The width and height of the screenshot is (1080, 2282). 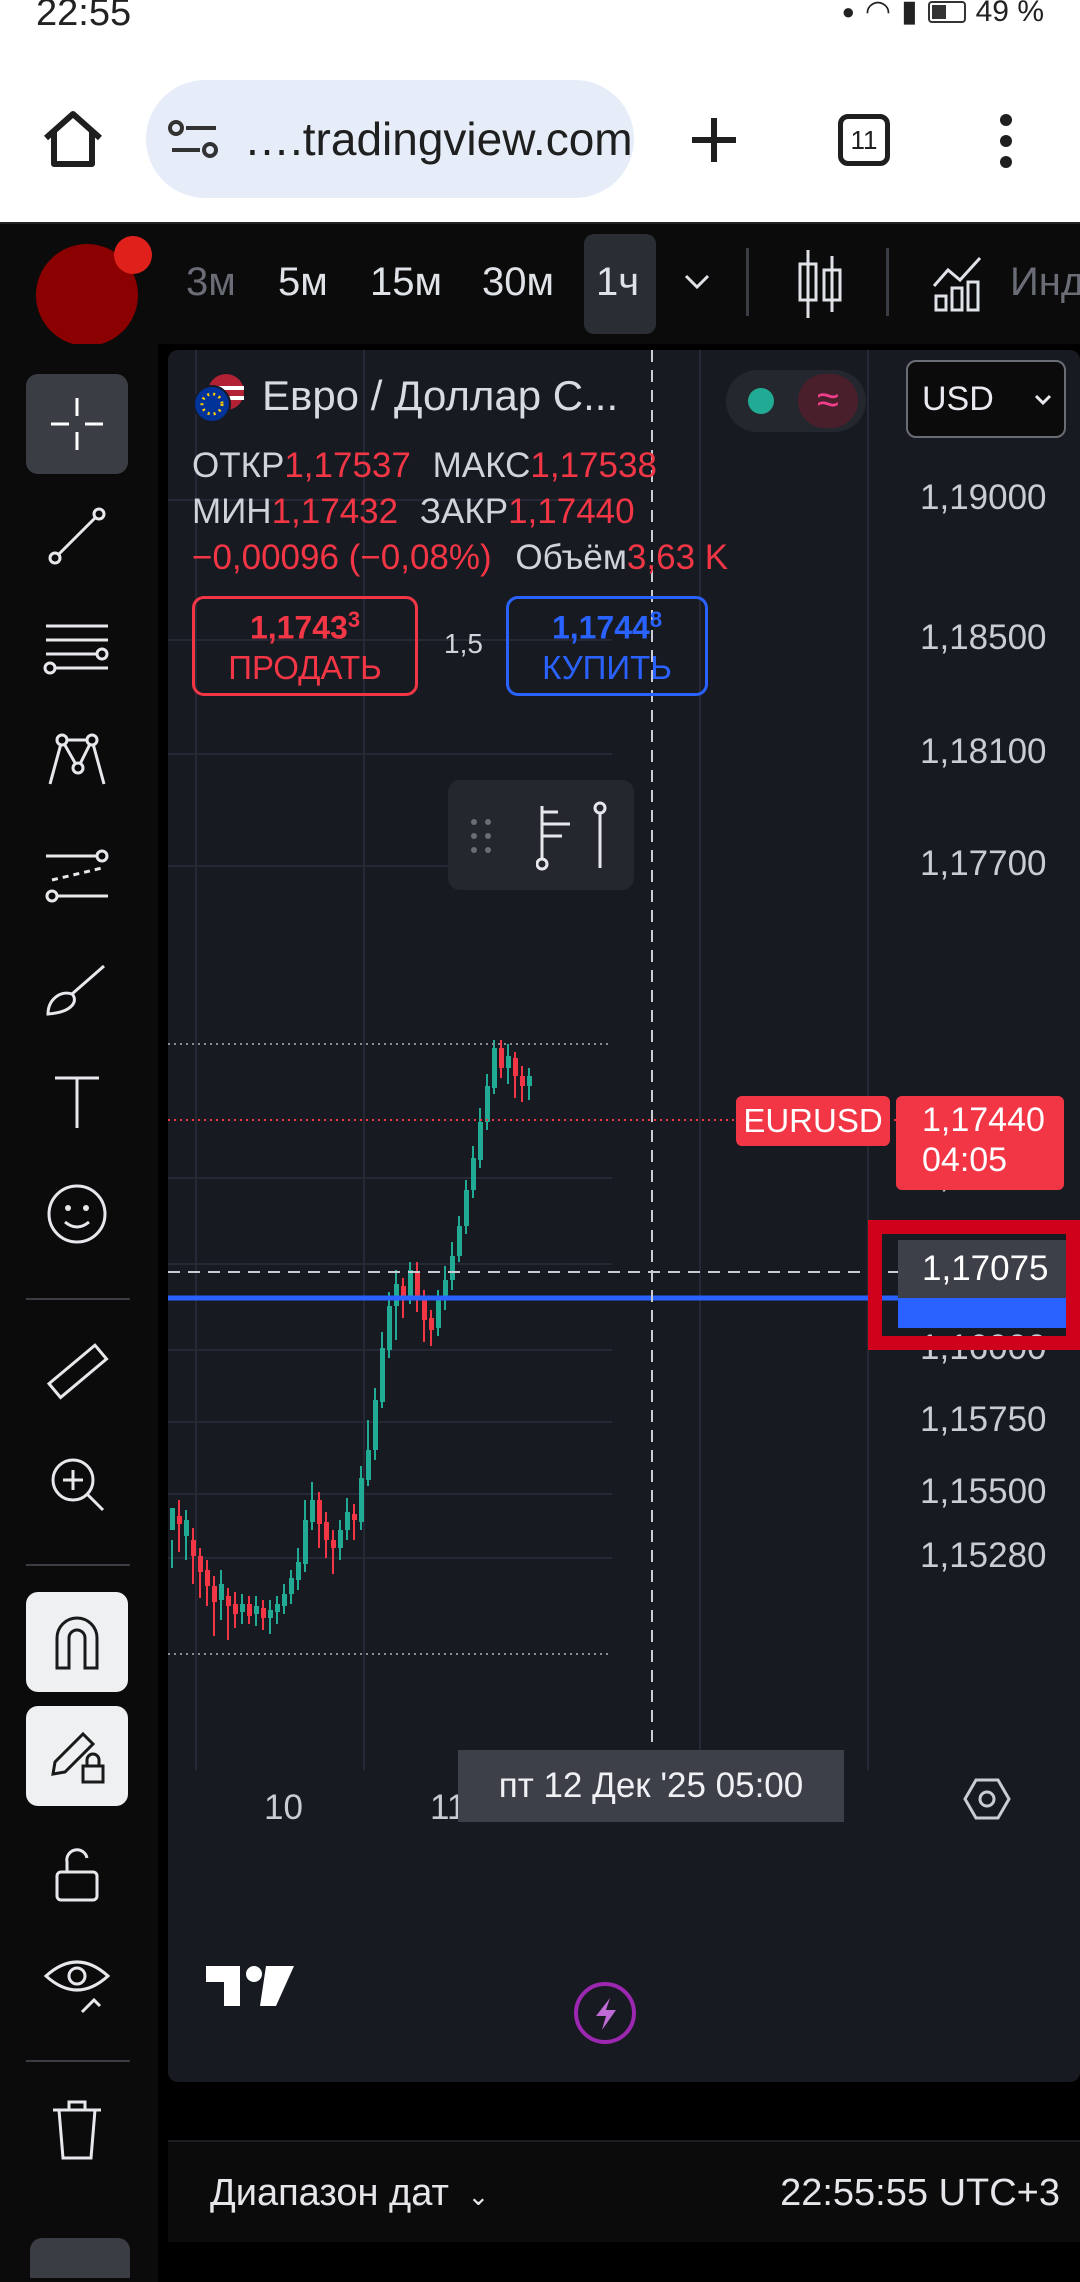 I want to click on fib-tool, so click(x=77, y=648).